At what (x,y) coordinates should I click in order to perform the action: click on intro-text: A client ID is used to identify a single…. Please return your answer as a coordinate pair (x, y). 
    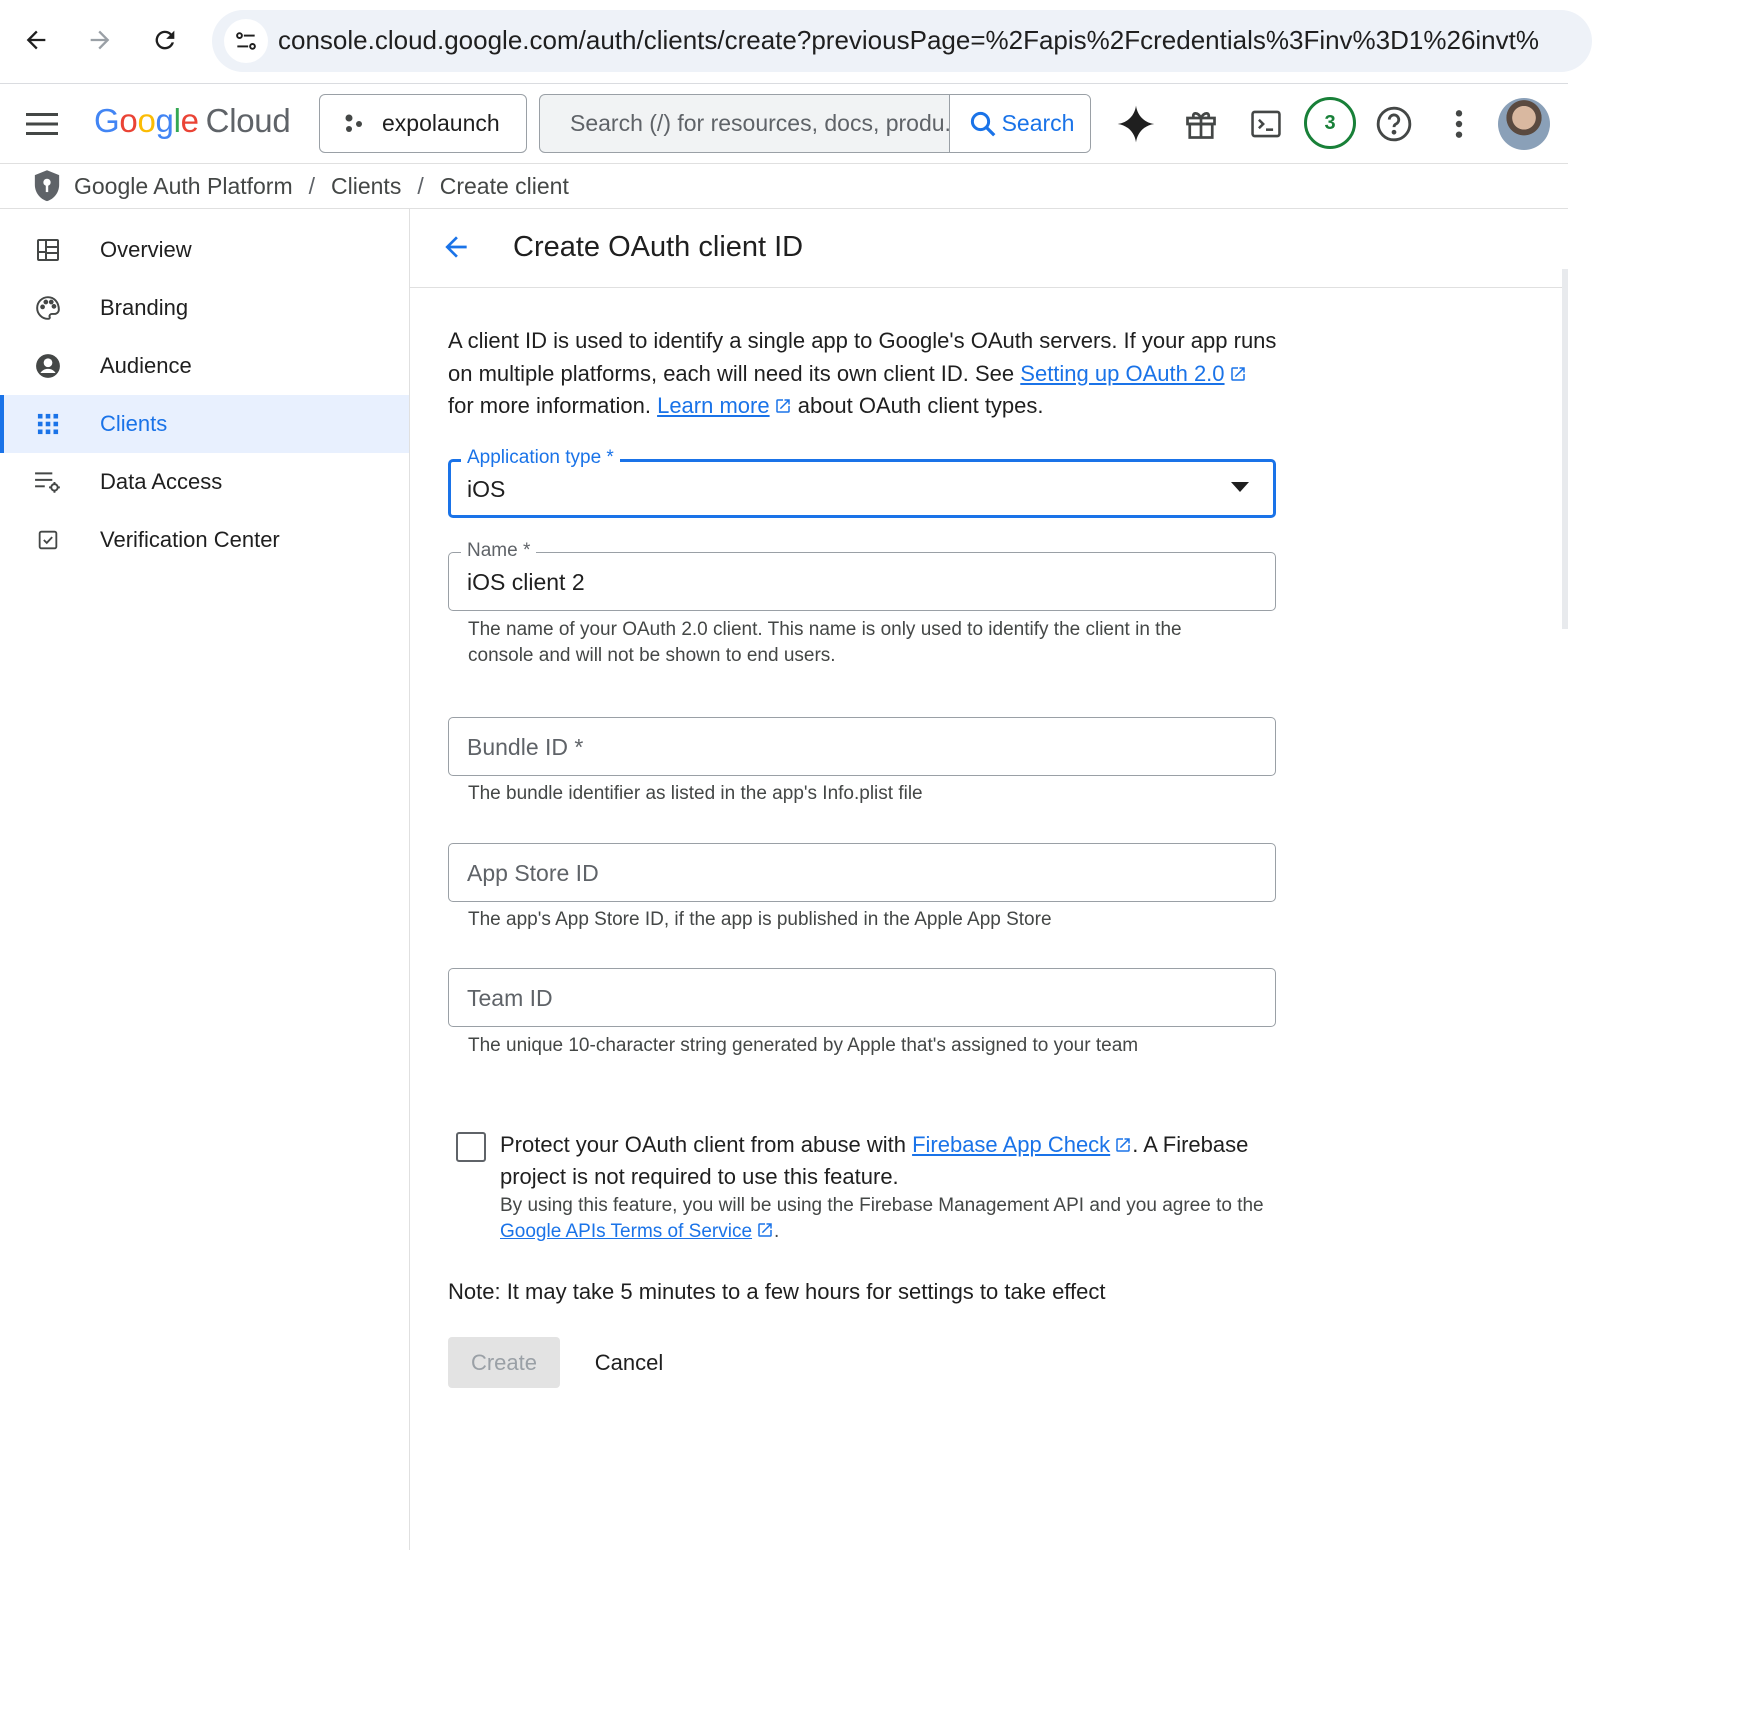
    Looking at the image, I should click on (863, 374).